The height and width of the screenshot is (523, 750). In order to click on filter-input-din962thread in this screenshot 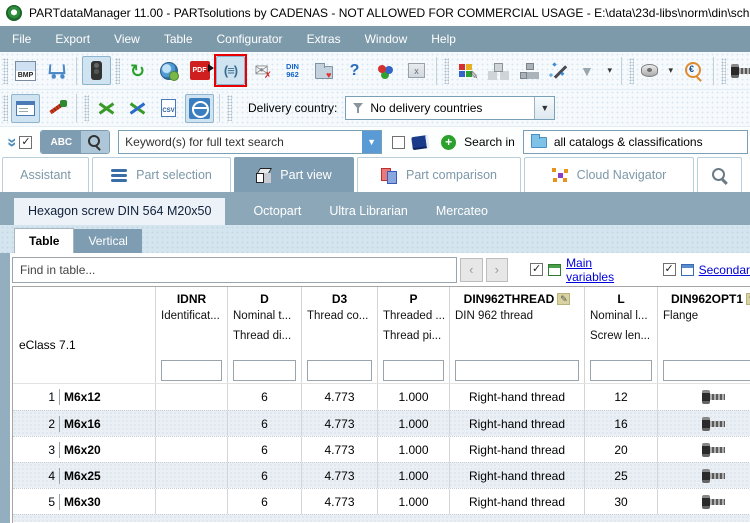, I will do `click(517, 370)`.